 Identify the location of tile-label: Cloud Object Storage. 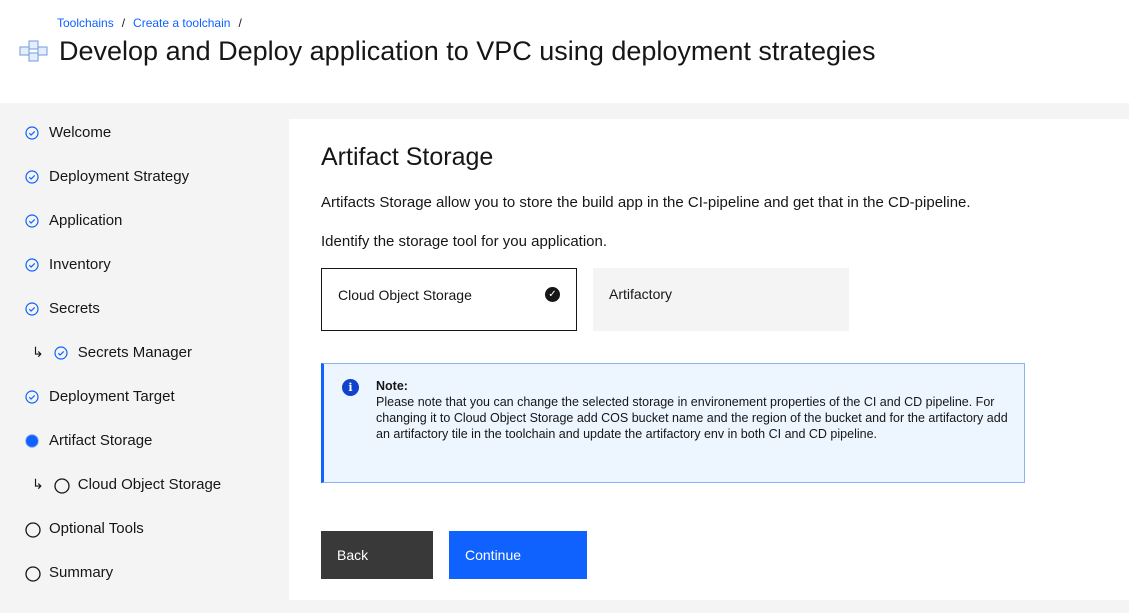
(405, 295).